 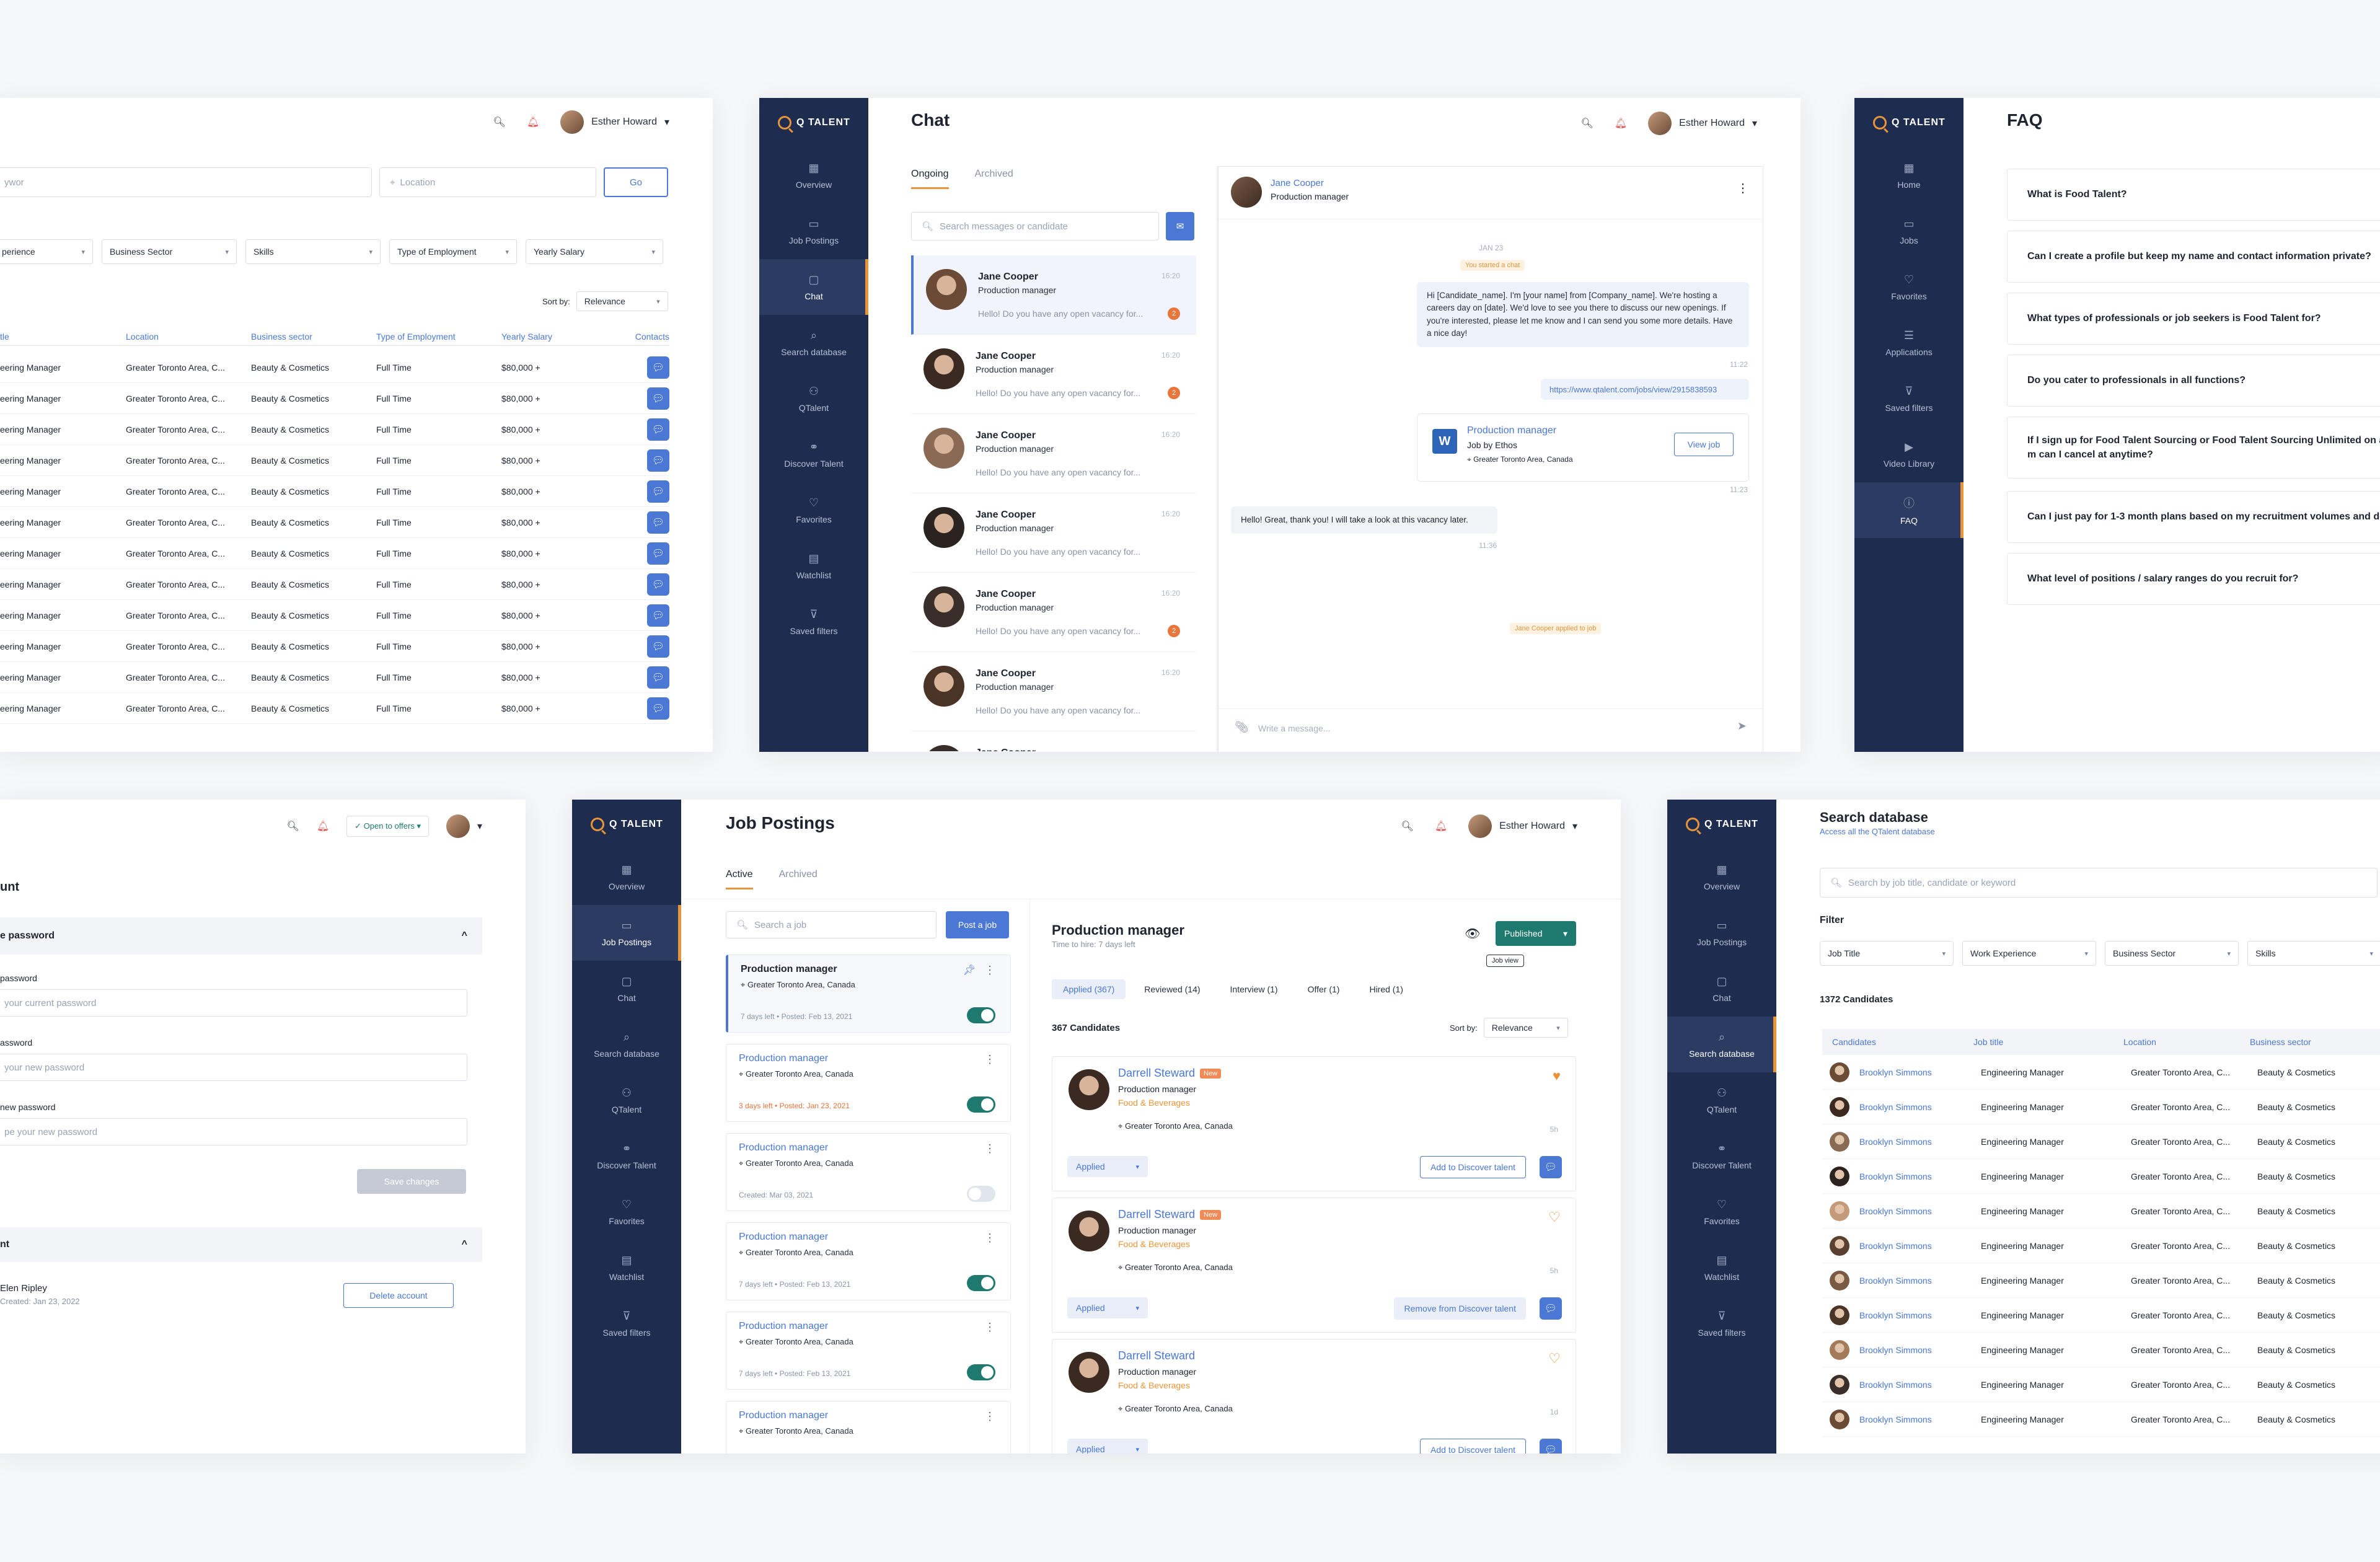 What do you see at coordinates (241, 936) in the screenshot?
I see `section-change-password: e password ^` at bounding box center [241, 936].